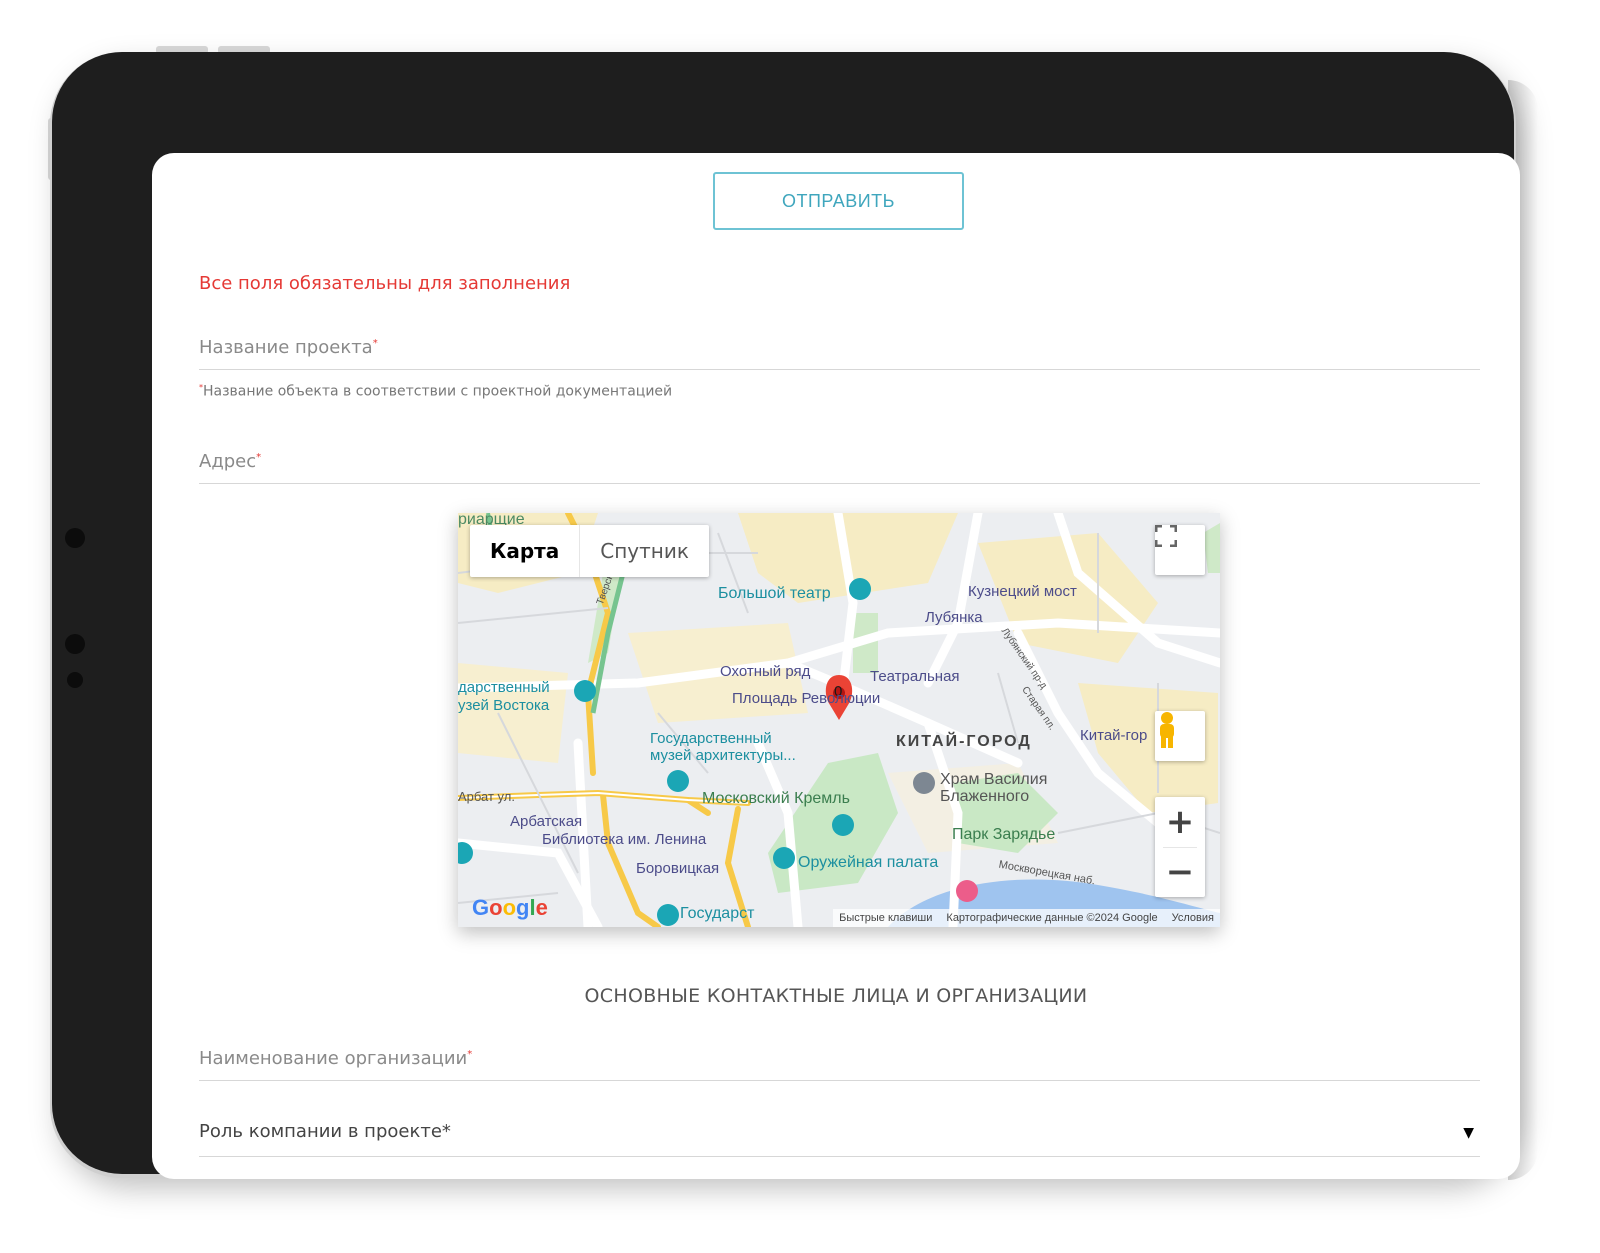 This screenshot has height=1253, width=1600. Describe the element at coordinates (504, 705) in the screenshot. I see `map-label: узей Востока` at that location.